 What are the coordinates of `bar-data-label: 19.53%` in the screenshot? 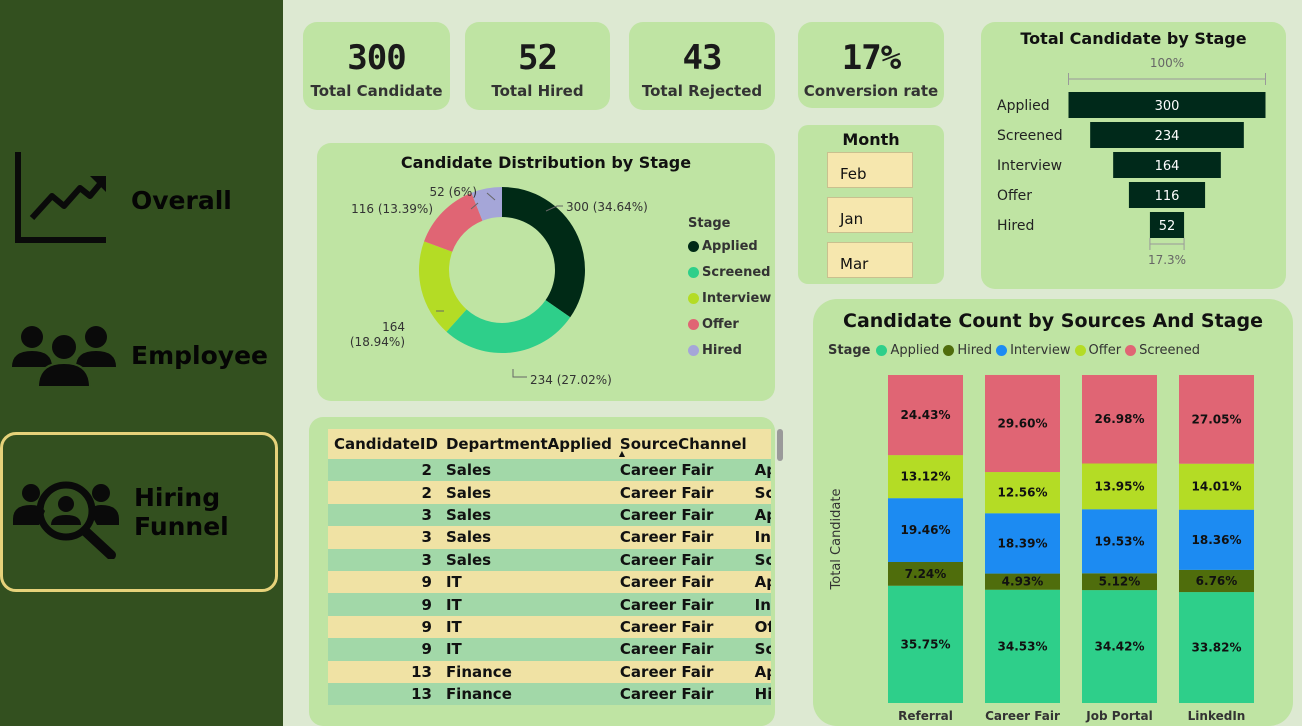 It's located at (1120, 541).